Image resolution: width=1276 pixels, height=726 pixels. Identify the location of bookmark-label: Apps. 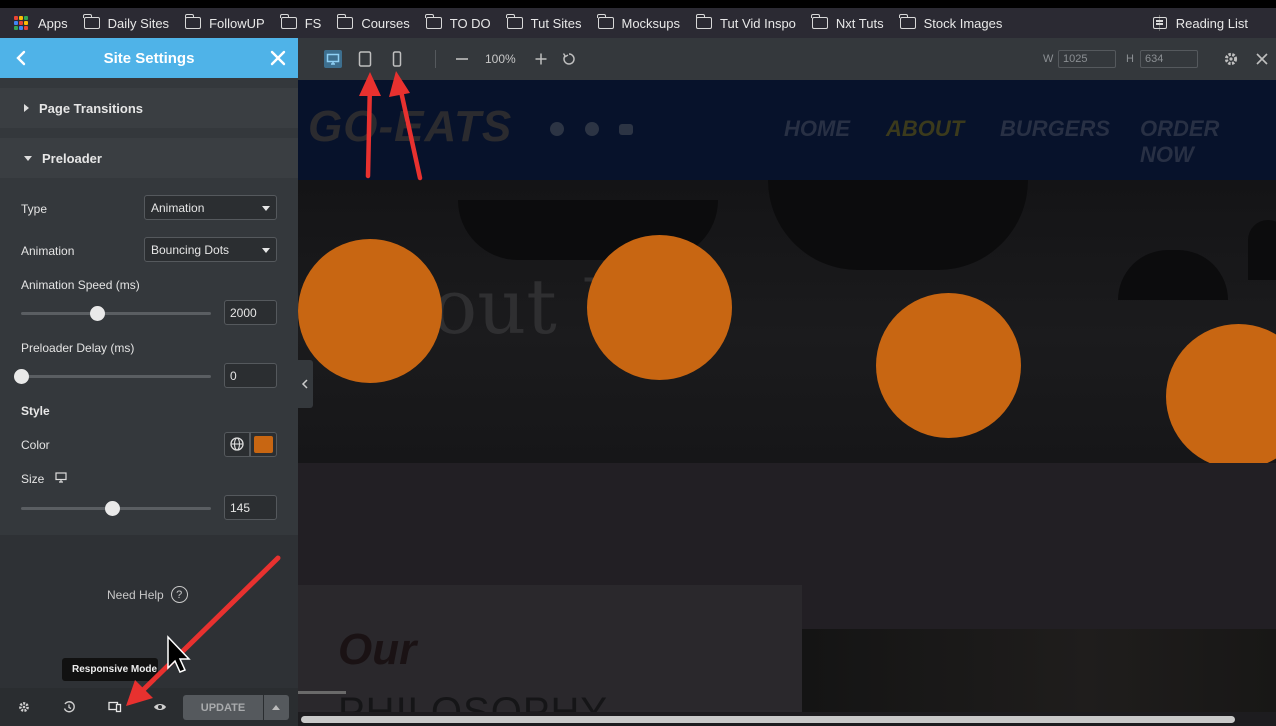
(53, 23).